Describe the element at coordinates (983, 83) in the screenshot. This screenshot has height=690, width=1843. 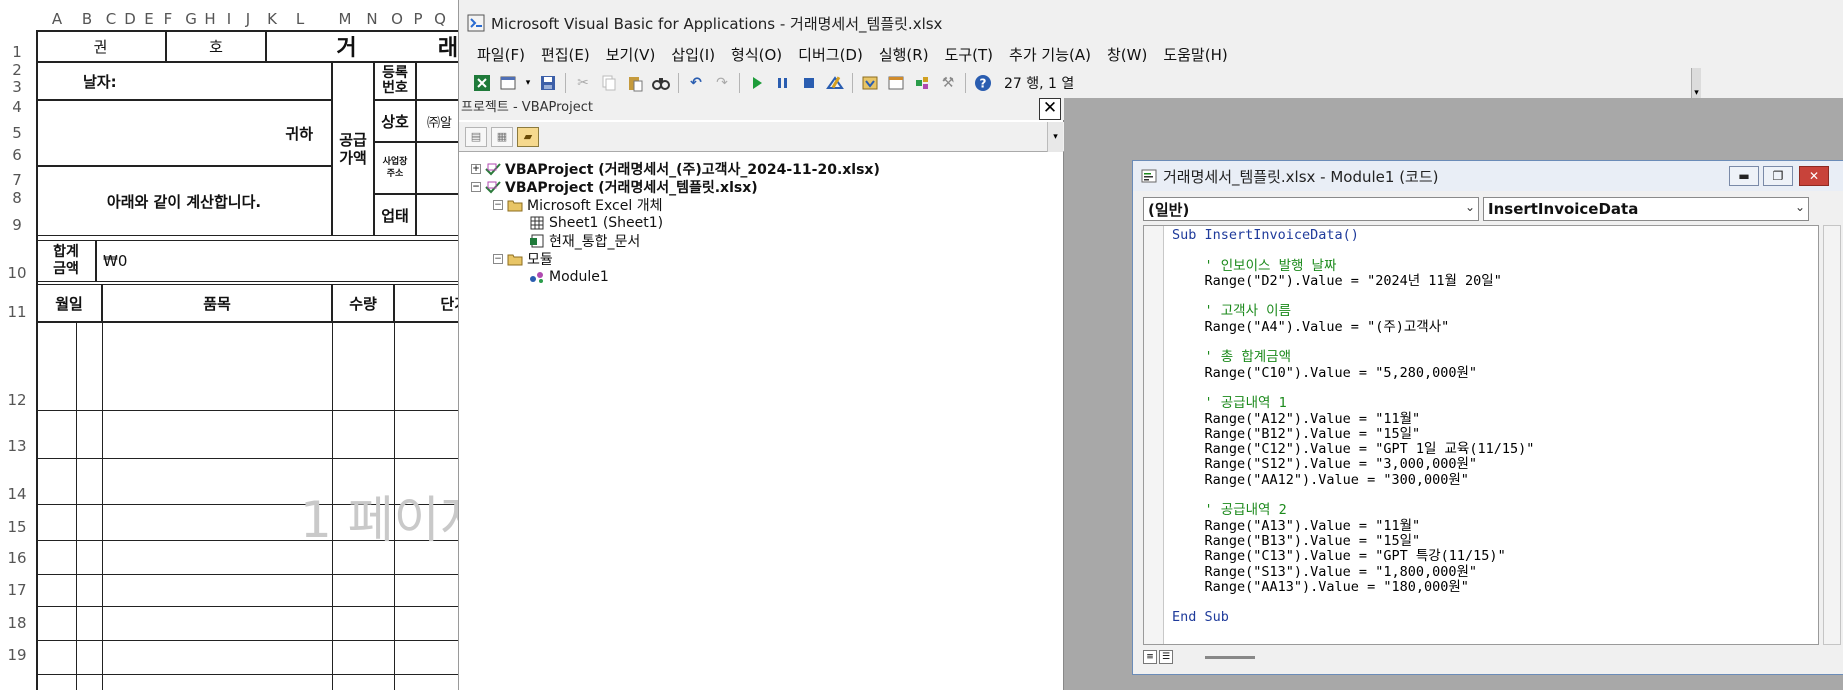
I see `help-icon: ?` at that location.